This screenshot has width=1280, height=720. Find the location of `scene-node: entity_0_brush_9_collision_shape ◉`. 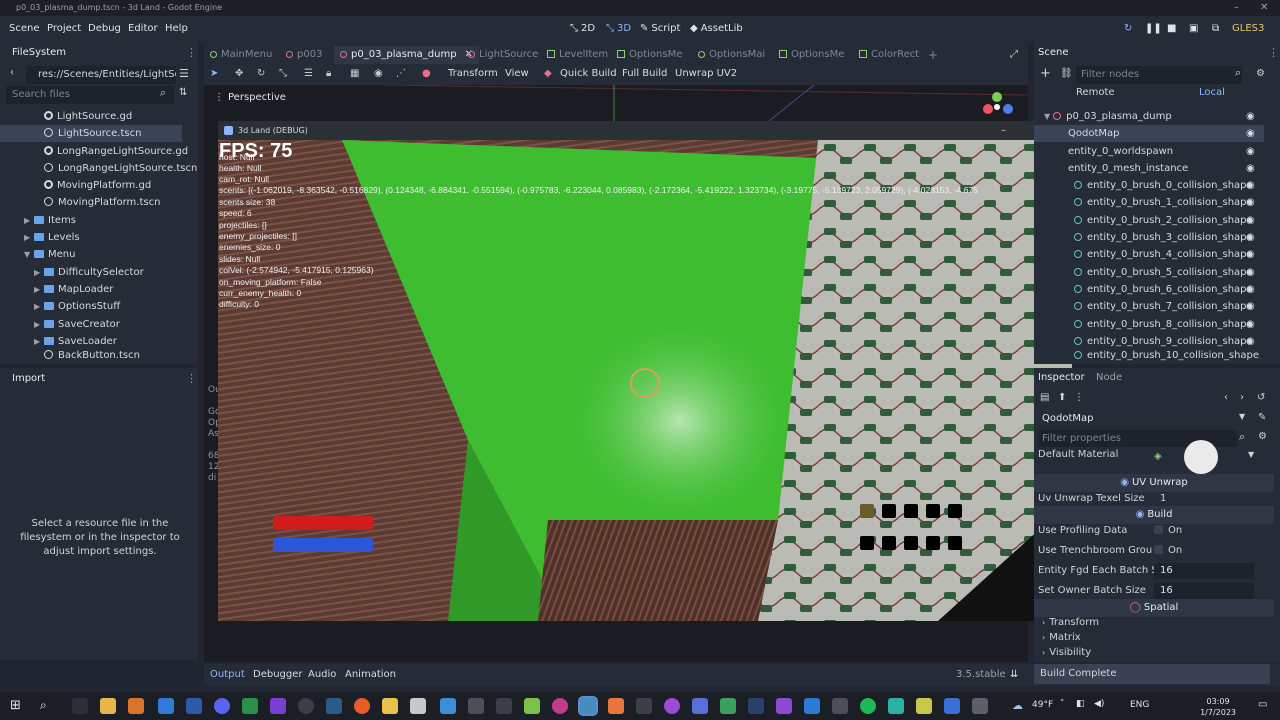

scene-node: entity_0_brush_9_collision_shape ◉ is located at coordinates (1154, 341).